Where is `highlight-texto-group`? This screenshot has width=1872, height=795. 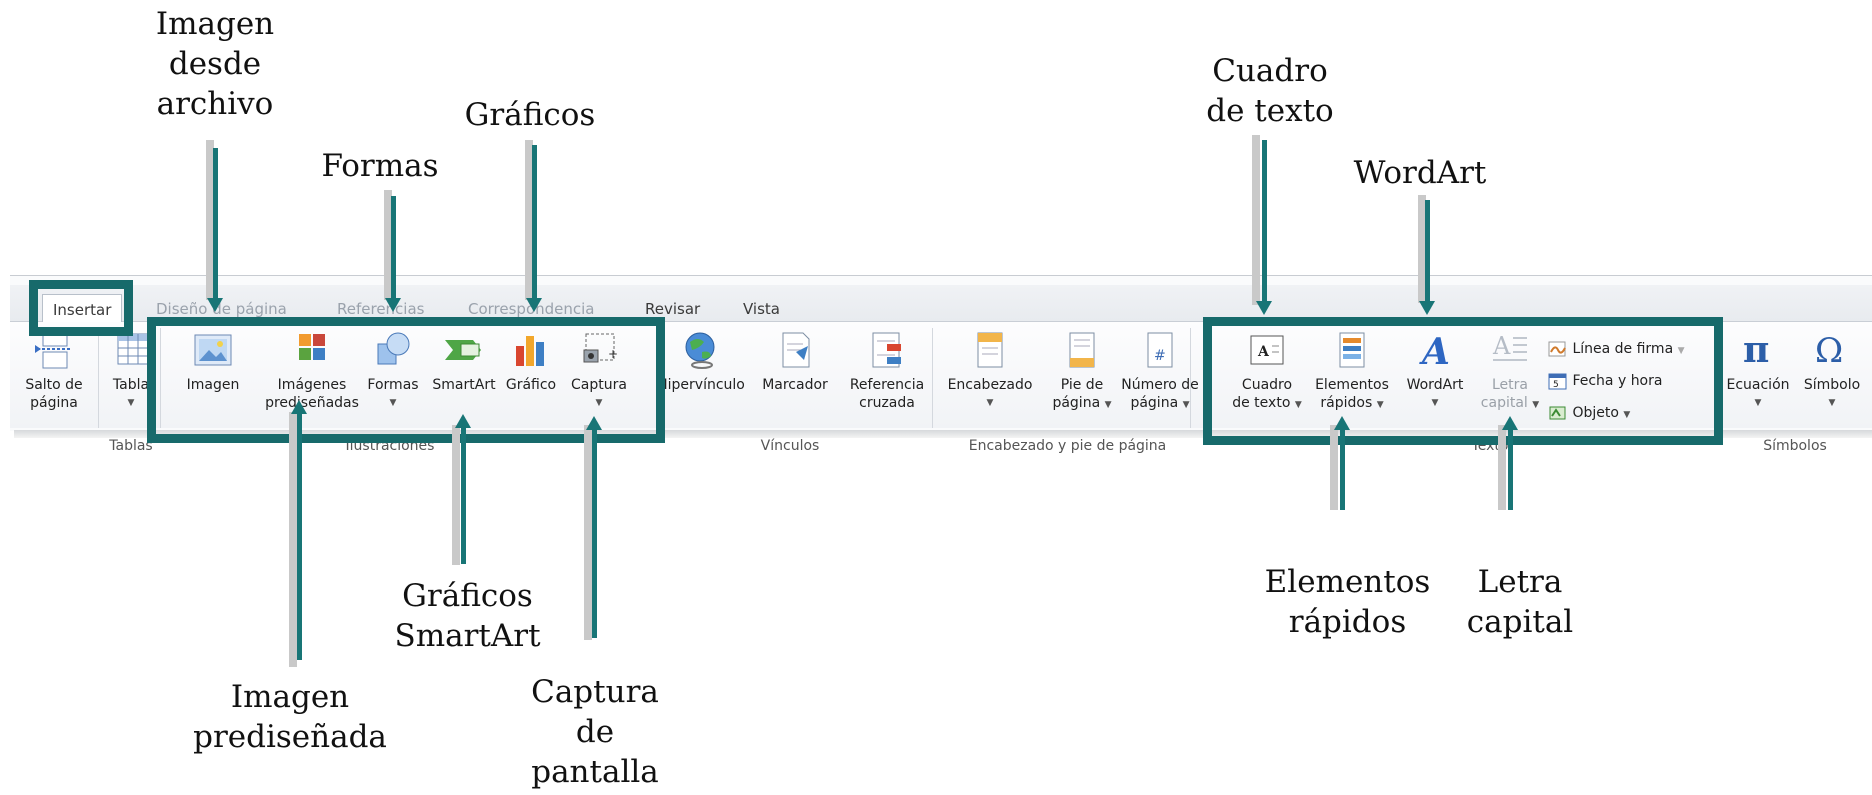 highlight-texto-group is located at coordinates (1463, 381).